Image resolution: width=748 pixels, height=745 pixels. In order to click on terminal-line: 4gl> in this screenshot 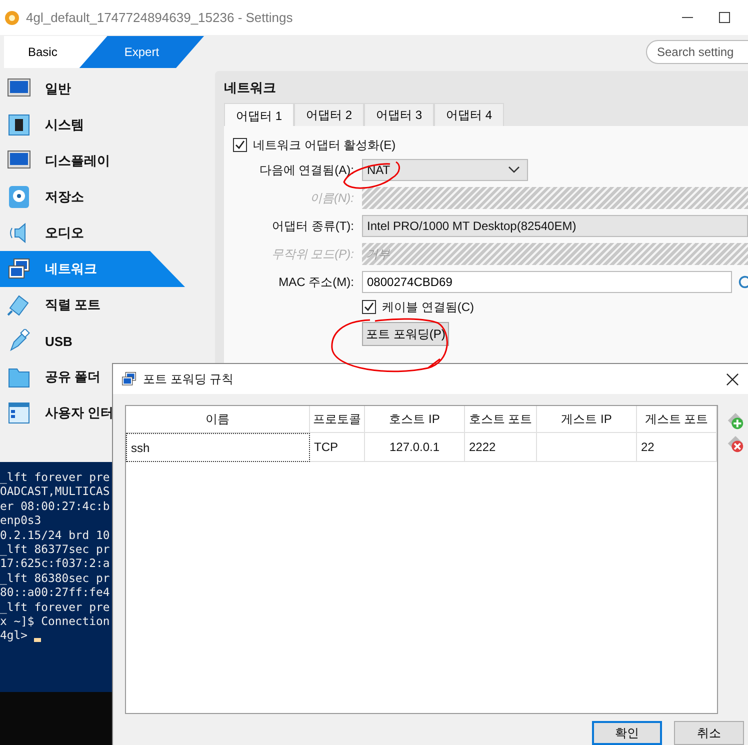, I will do `click(14, 635)`.